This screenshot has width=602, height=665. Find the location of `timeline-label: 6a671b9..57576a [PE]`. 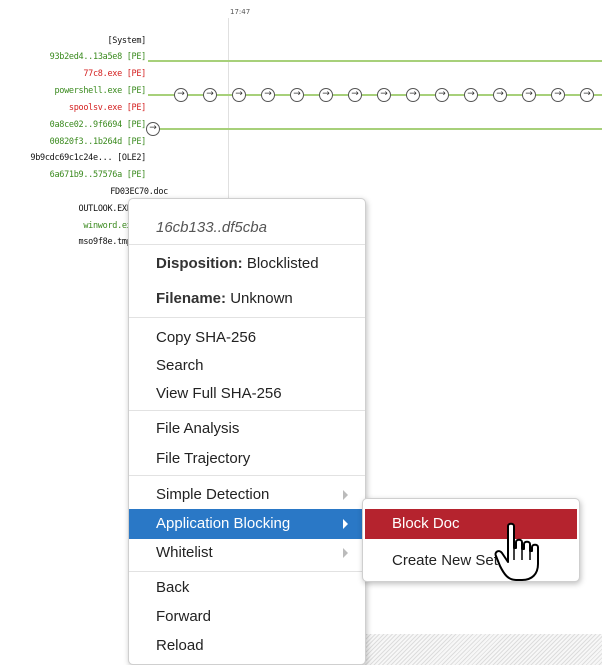

timeline-label: 6a671b9..57576a [PE] is located at coordinates (98, 175).